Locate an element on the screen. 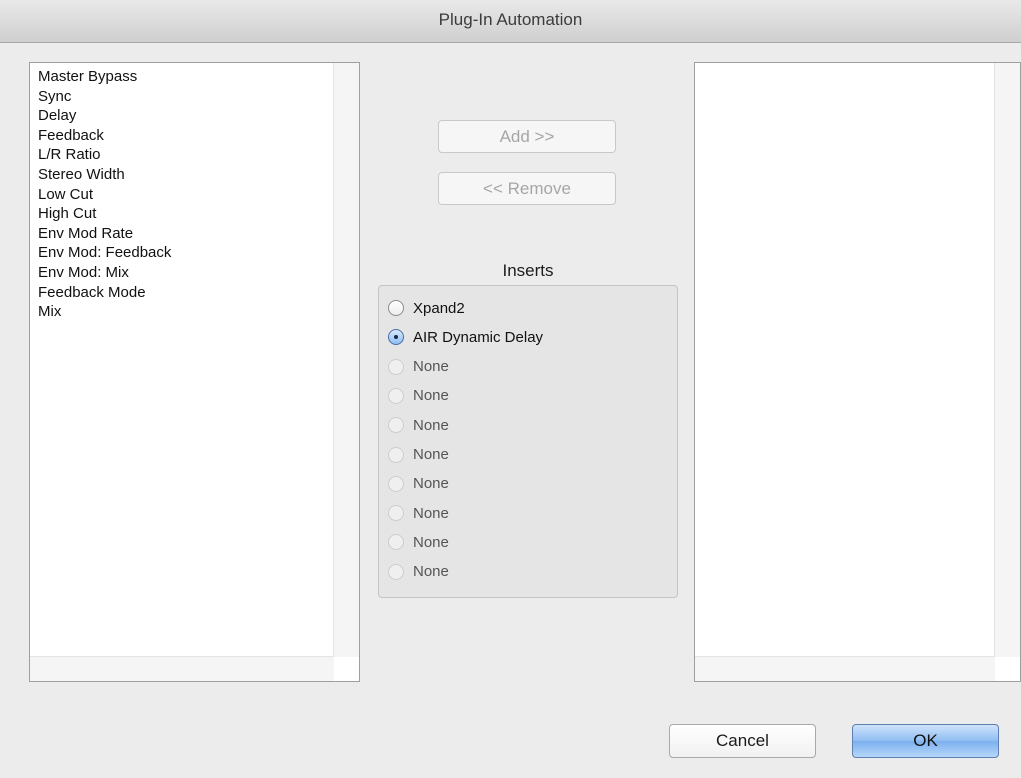  parameter-item: Master Bypass is located at coordinates (186, 77).